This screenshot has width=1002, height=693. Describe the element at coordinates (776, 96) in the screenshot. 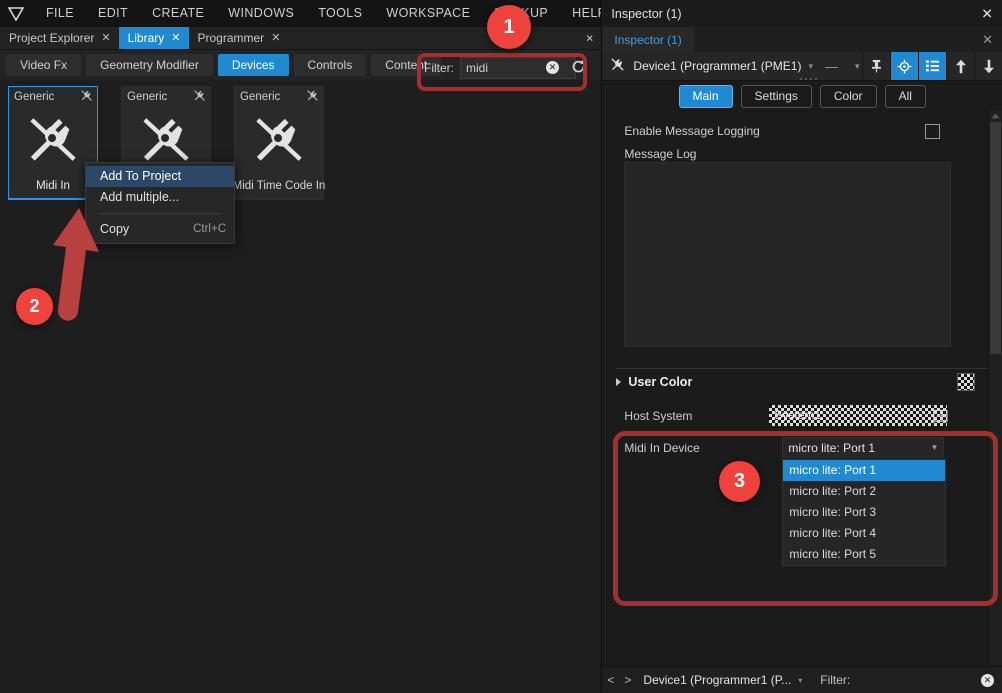

I see `tab-settings: Settings` at that location.